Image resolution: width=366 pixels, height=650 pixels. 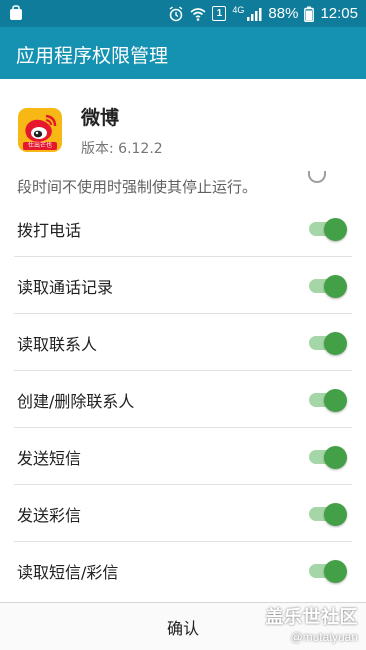 I want to click on permission-row-send-mms: 发送彩信, so click(x=183, y=513).